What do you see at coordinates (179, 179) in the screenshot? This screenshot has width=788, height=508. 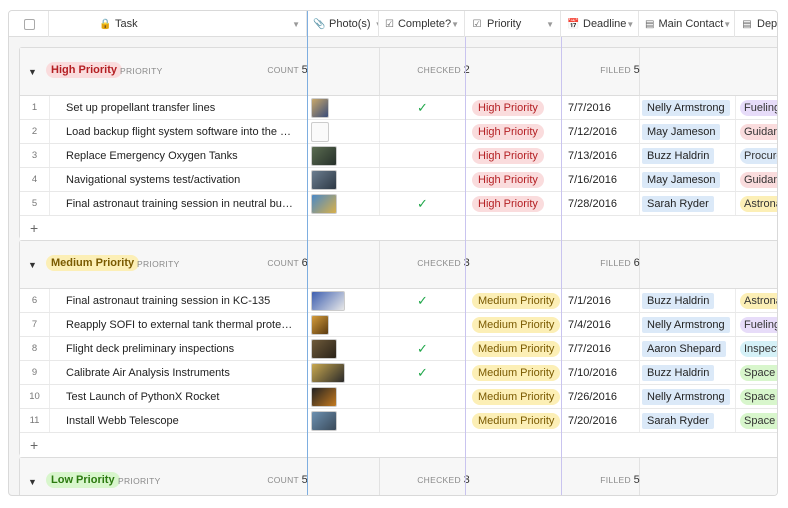 I see `task-cell: Navigational systems test/activation` at bounding box center [179, 179].